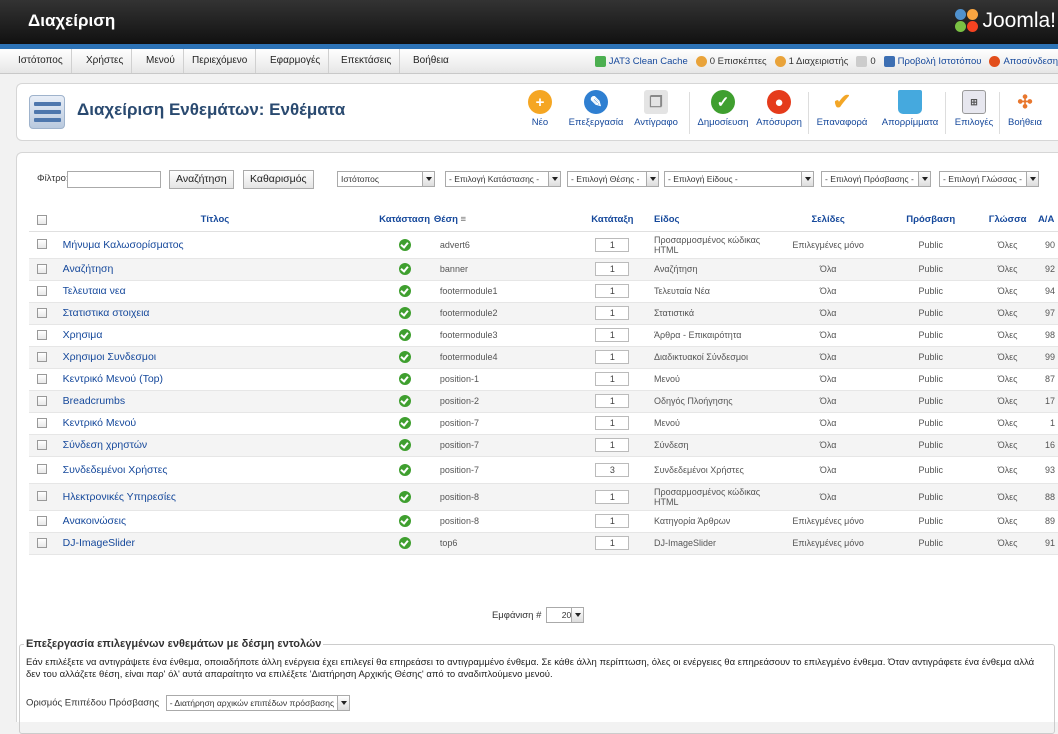 The width and height of the screenshot is (1058, 734). I want to click on ordering-input: 3, so click(612, 469).